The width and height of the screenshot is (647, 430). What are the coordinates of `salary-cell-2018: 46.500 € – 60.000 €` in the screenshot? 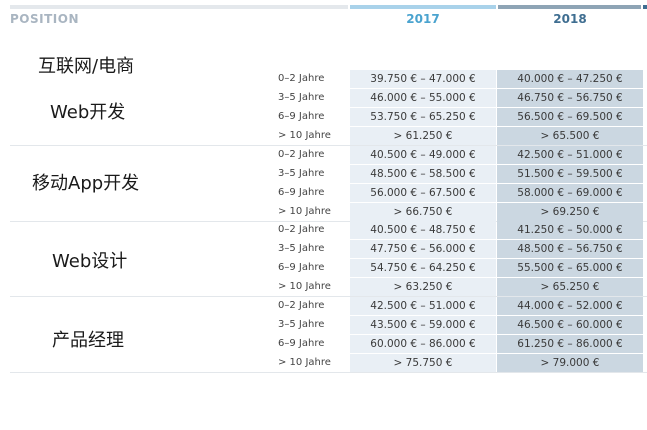 It's located at (570, 325).